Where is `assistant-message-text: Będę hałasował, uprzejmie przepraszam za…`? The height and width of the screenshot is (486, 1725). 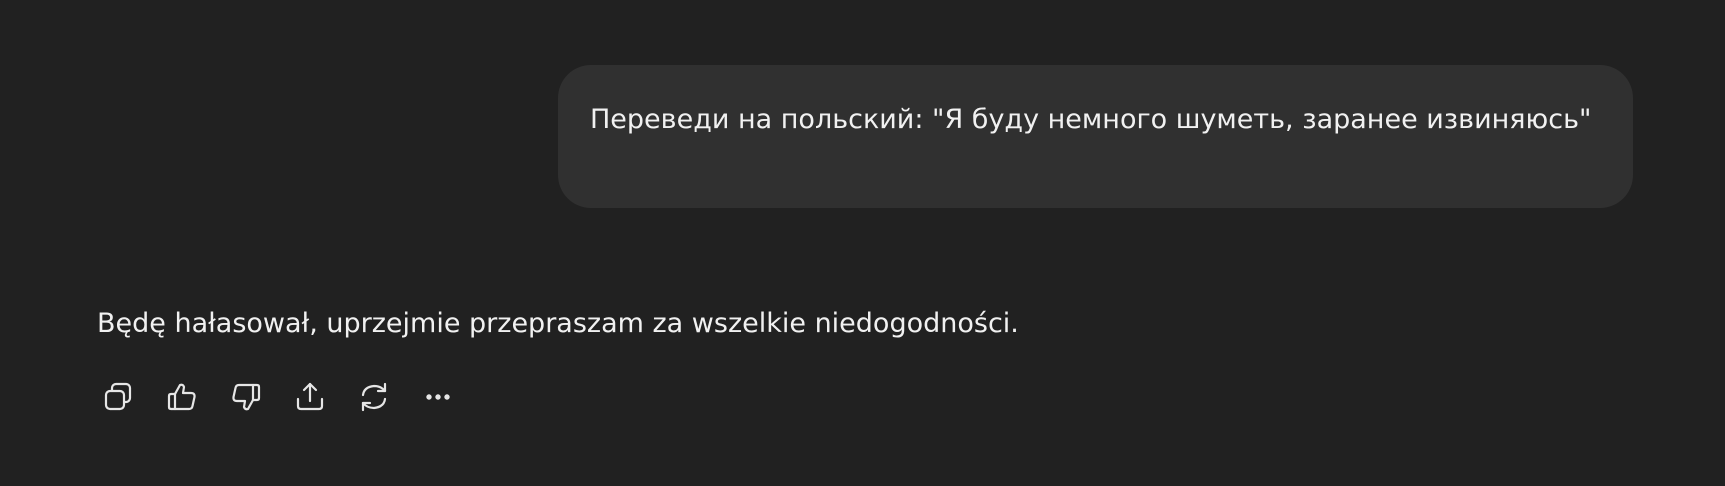 assistant-message-text: Będę hałasował, uprzejmie przepraszam za… is located at coordinates (558, 323).